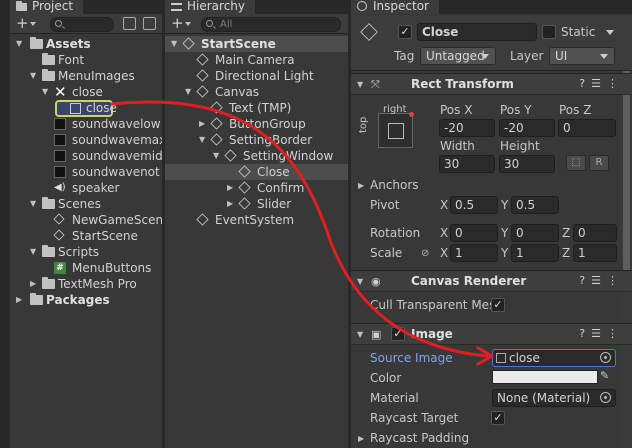 This screenshot has width=632, height=448. What do you see at coordinates (256, 204) in the screenshot?
I see `hierarchy-item-slider: ▶ Slider` at bounding box center [256, 204].